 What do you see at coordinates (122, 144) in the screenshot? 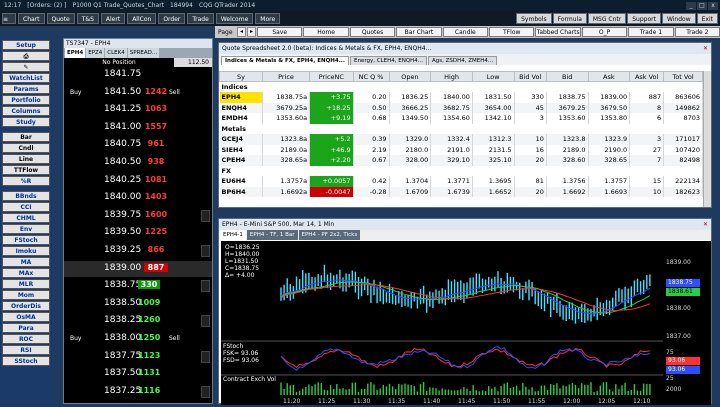
I see `dom-price: 1840.75` at bounding box center [122, 144].